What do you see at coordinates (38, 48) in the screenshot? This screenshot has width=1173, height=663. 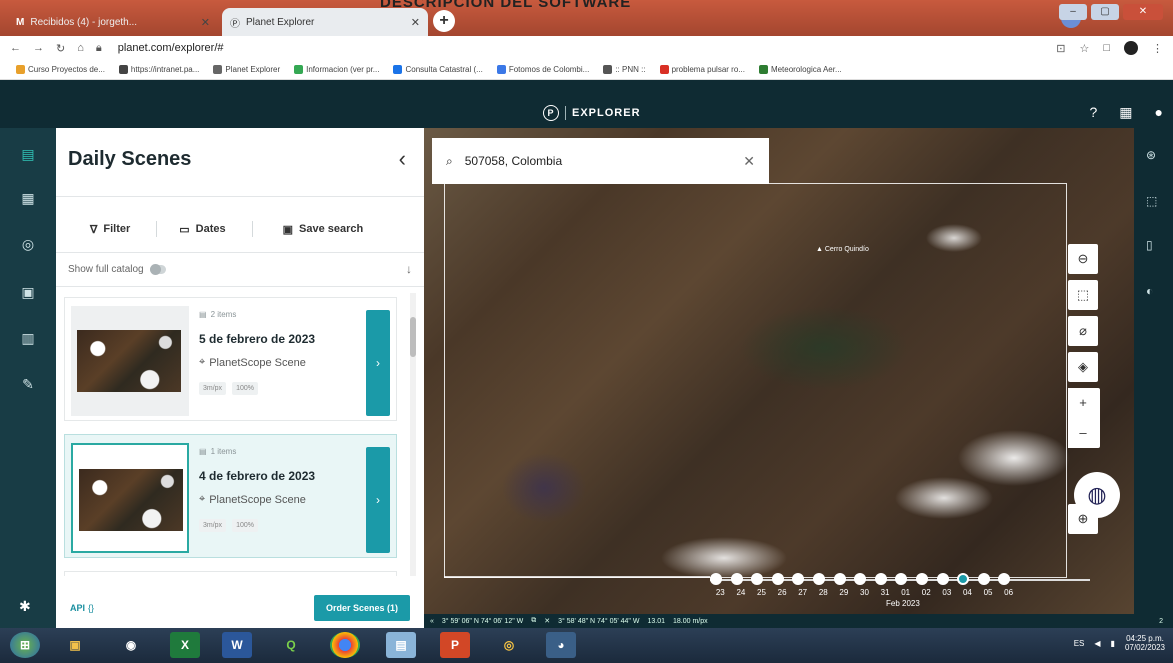 I see `forward-icon: →` at bounding box center [38, 48].